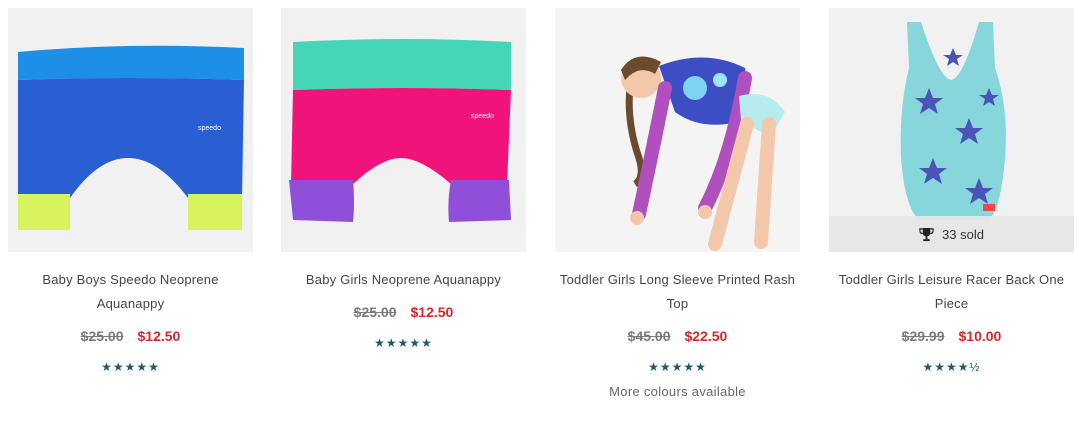 This screenshot has height=441, width=1080. I want to click on more-colours-link: More colours available, so click(677, 391).